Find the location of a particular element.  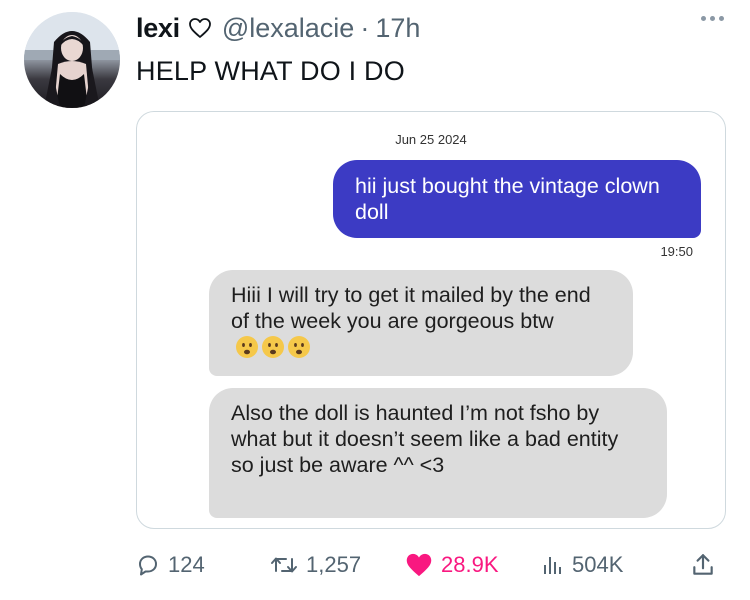

frowning-face-emojis is located at coordinates (273, 347).